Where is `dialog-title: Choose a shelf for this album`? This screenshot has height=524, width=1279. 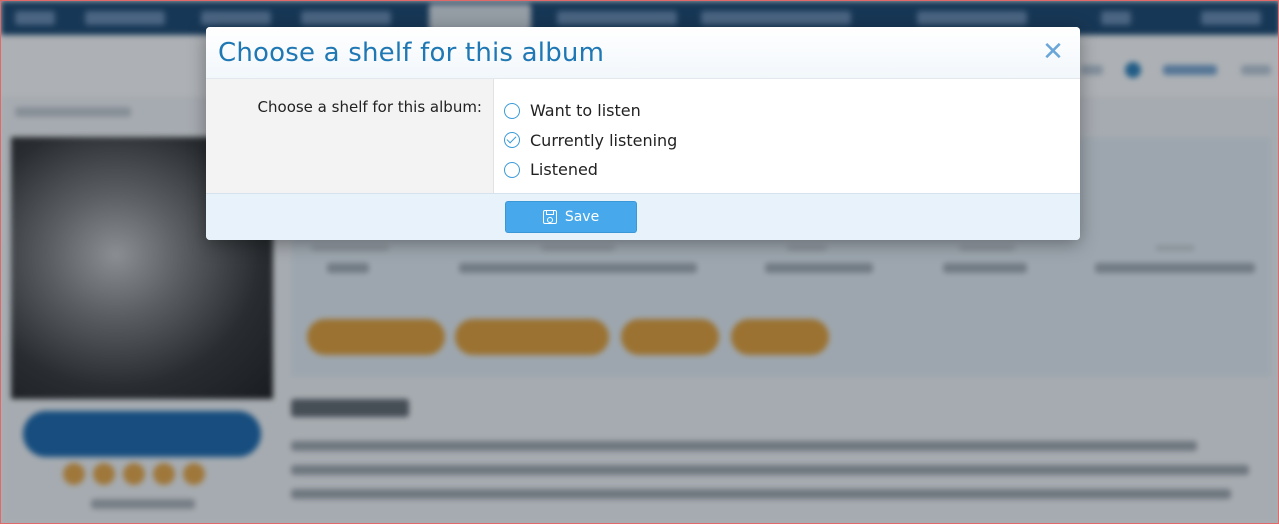 dialog-title: Choose a shelf for this album is located at coordinates (411, 53).